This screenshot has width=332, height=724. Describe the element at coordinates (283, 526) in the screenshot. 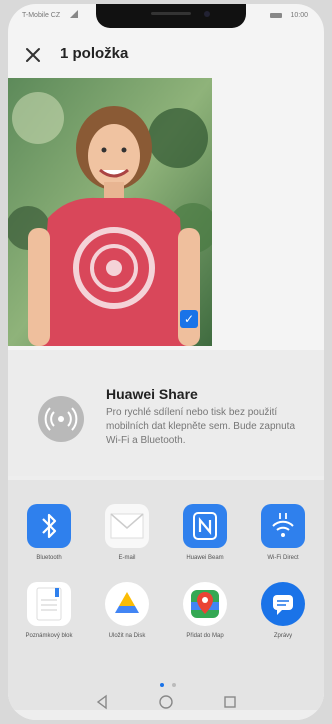

I see `wifi-direct-icon` at that location.